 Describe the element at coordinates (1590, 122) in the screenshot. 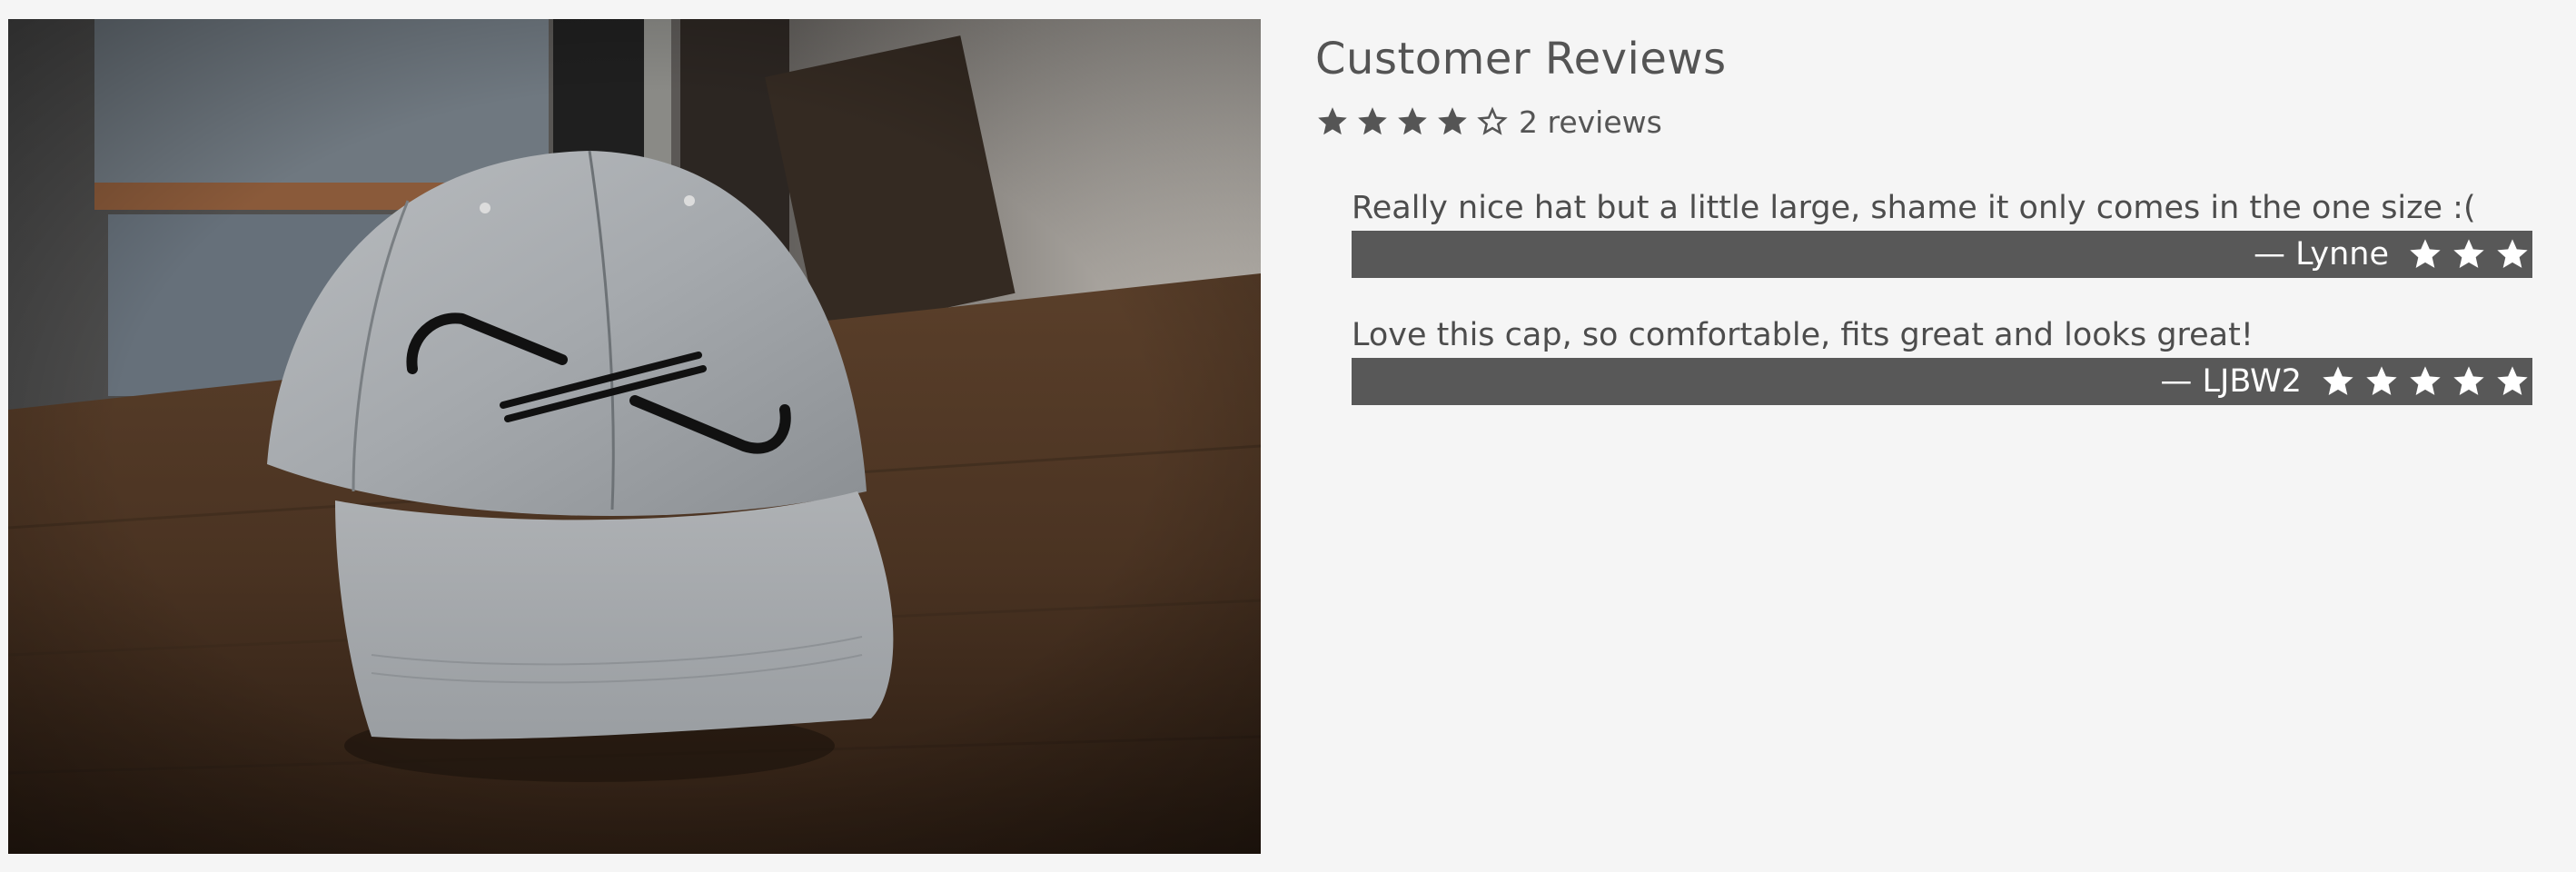

I see `reviews-count: 2 reviews` at that location.